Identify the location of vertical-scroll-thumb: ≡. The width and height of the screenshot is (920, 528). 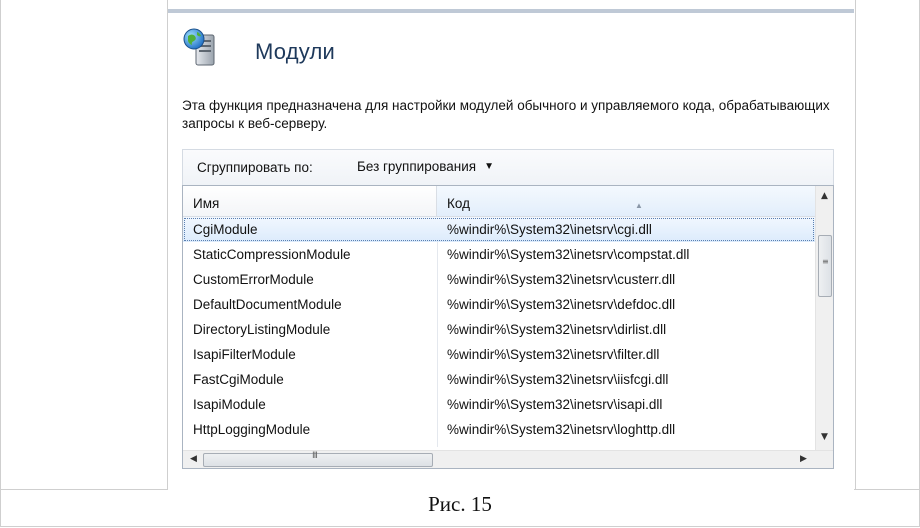
(825, 266).